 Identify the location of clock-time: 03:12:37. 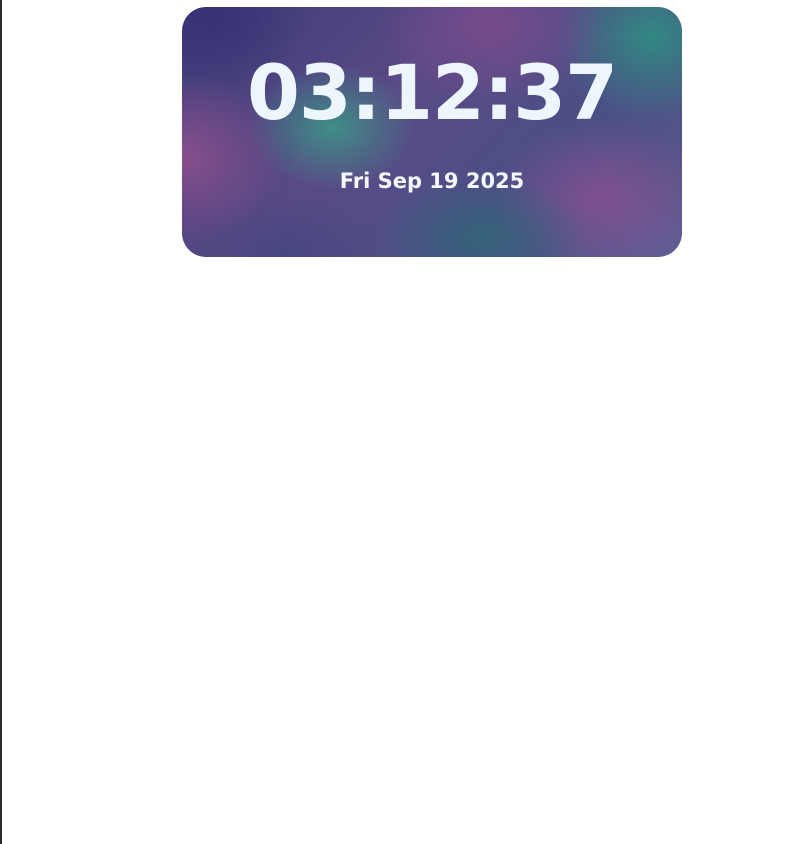
(432, 92).